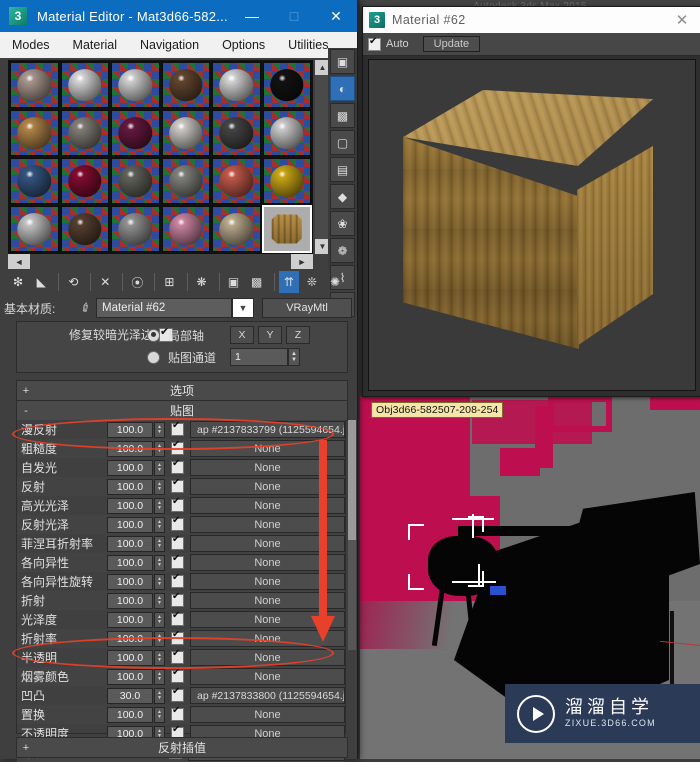  I want to click on axis-y-button: Y, so click(270, 335).